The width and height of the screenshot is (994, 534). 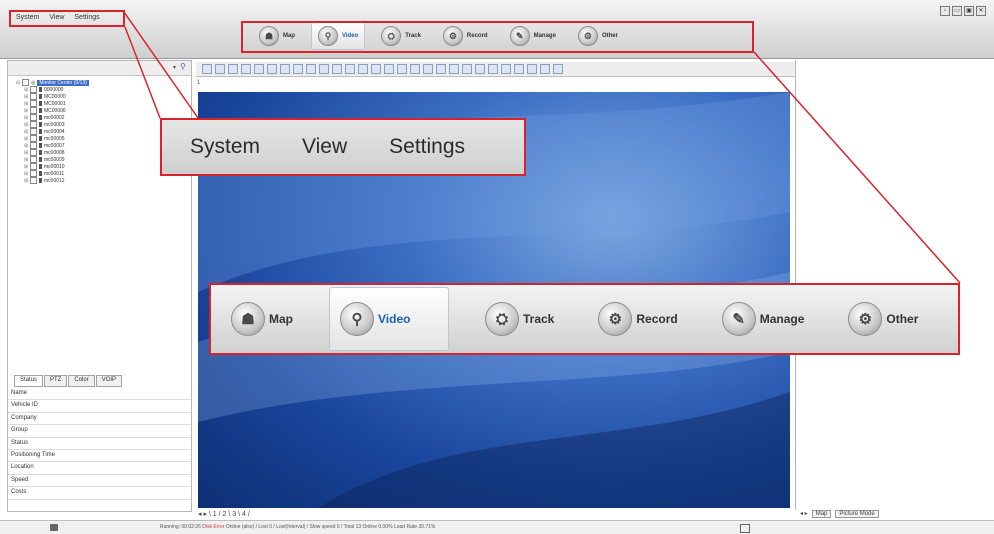 What do you see at coordinates (394, 319) in the screenshot?
I see `zoom-nav-label: Video` at bounding box center [394, 319].